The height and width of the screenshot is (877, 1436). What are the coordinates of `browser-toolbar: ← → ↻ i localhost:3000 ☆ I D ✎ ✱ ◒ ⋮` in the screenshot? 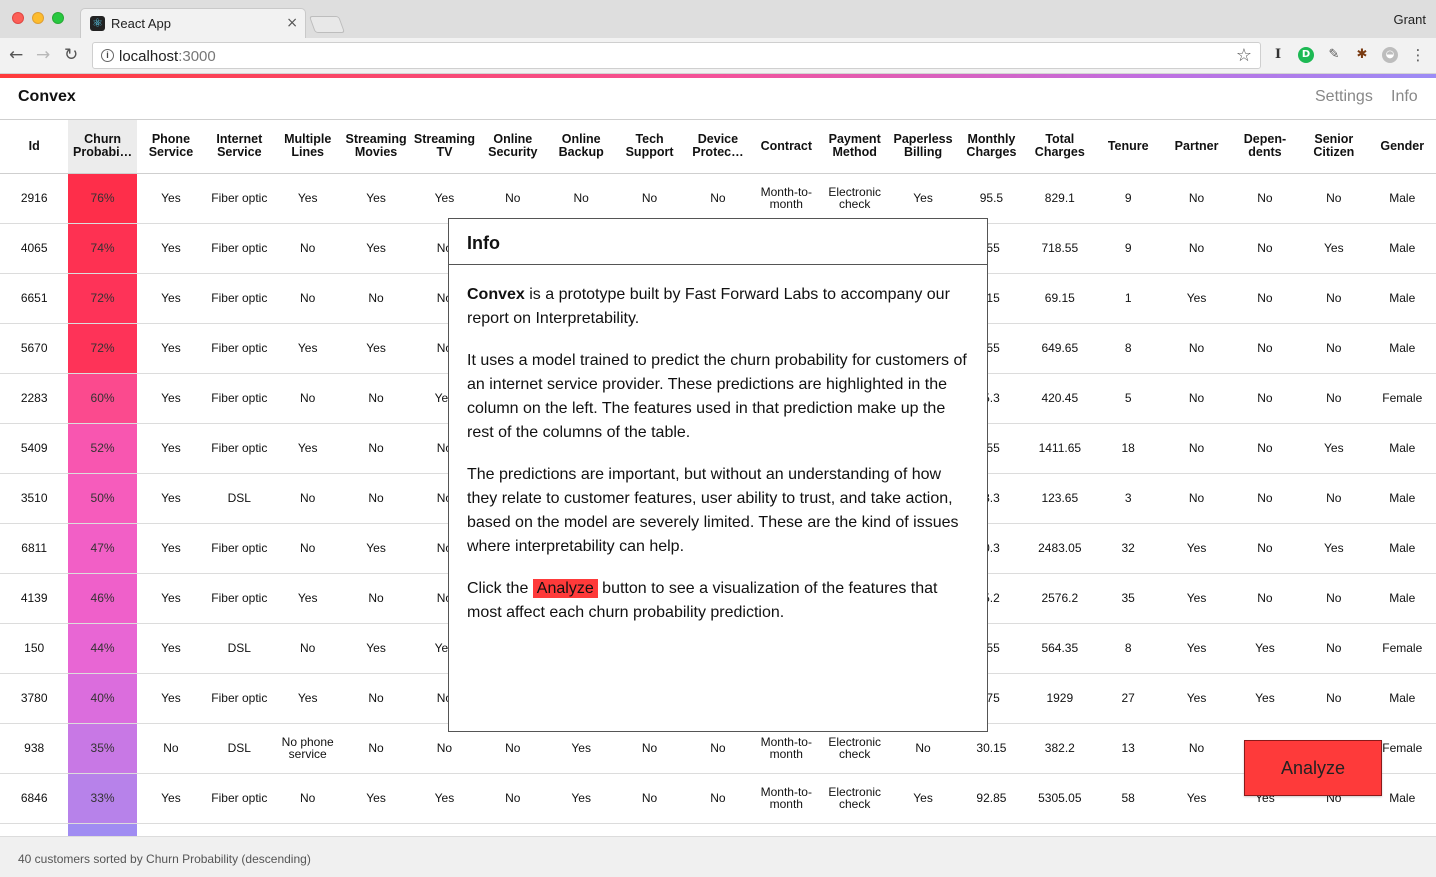 It's located at (718, 56).